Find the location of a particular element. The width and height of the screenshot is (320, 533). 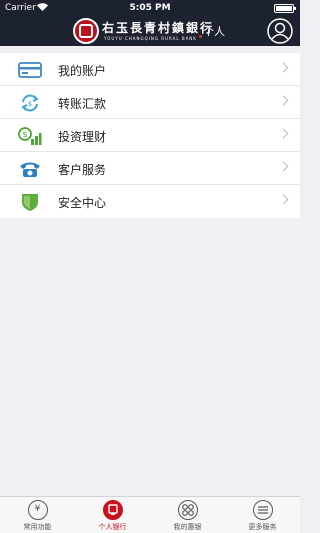

menu-item-investment: $ 投资理财 is located at coordinates (150, 135).